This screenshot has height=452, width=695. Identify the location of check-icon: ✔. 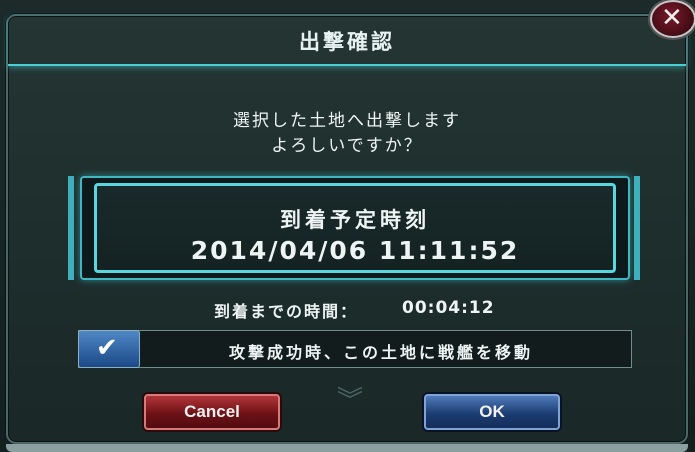
(107, 348).